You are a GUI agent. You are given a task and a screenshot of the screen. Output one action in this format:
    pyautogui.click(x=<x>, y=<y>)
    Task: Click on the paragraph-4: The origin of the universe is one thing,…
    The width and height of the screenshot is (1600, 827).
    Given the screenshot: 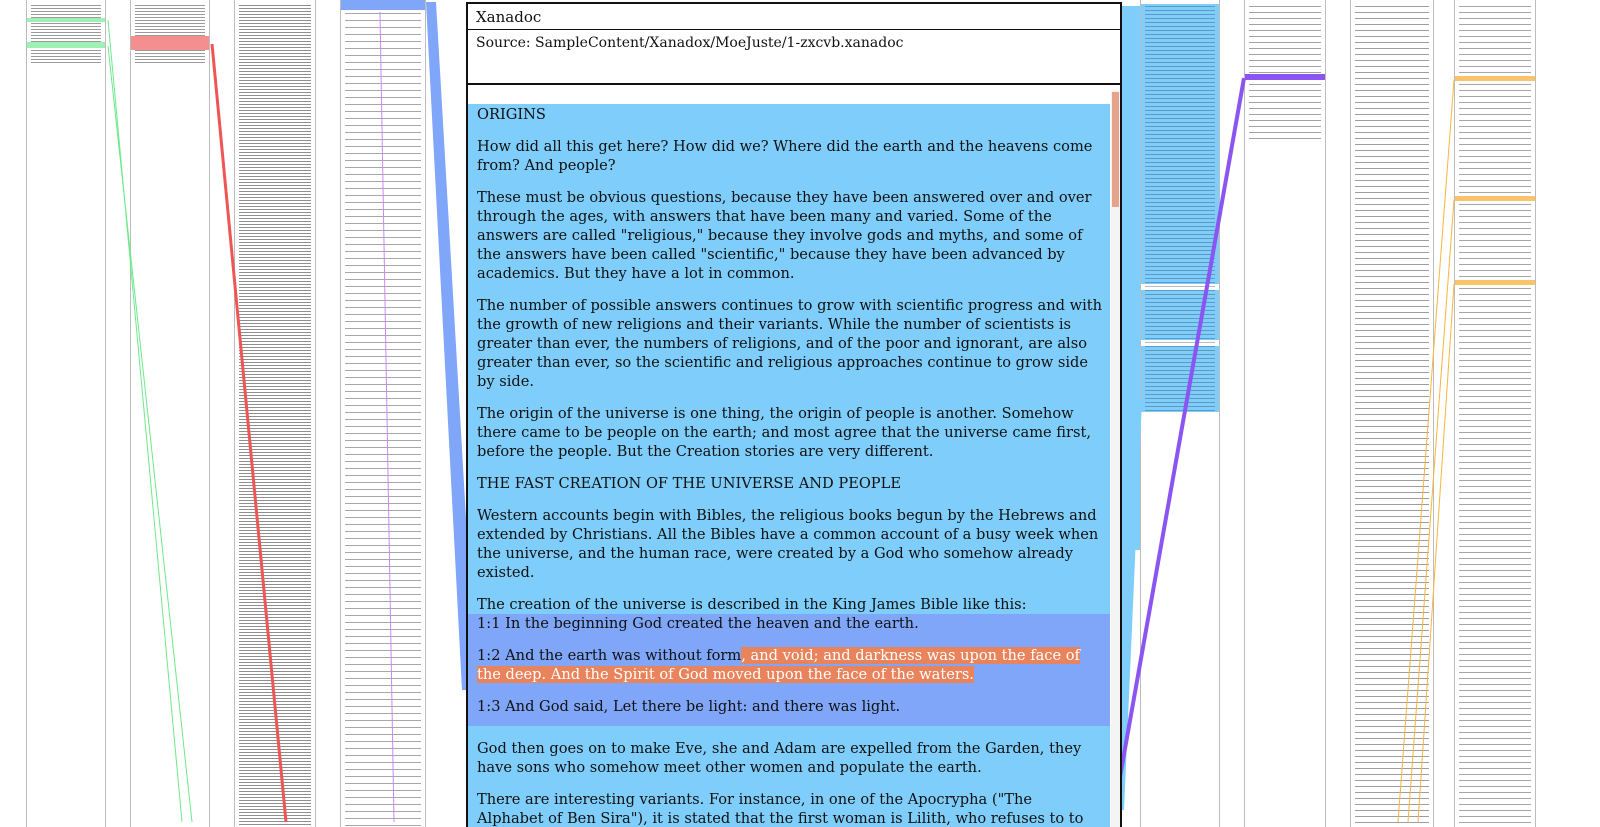 What is the action you would take?
    pyautogui.click(x=784, y=432)
    